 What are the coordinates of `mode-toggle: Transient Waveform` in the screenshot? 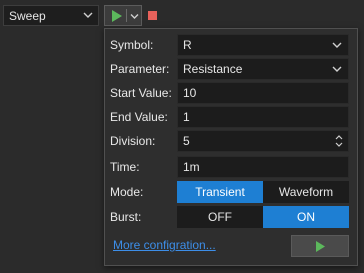 It's located at (263, 192).